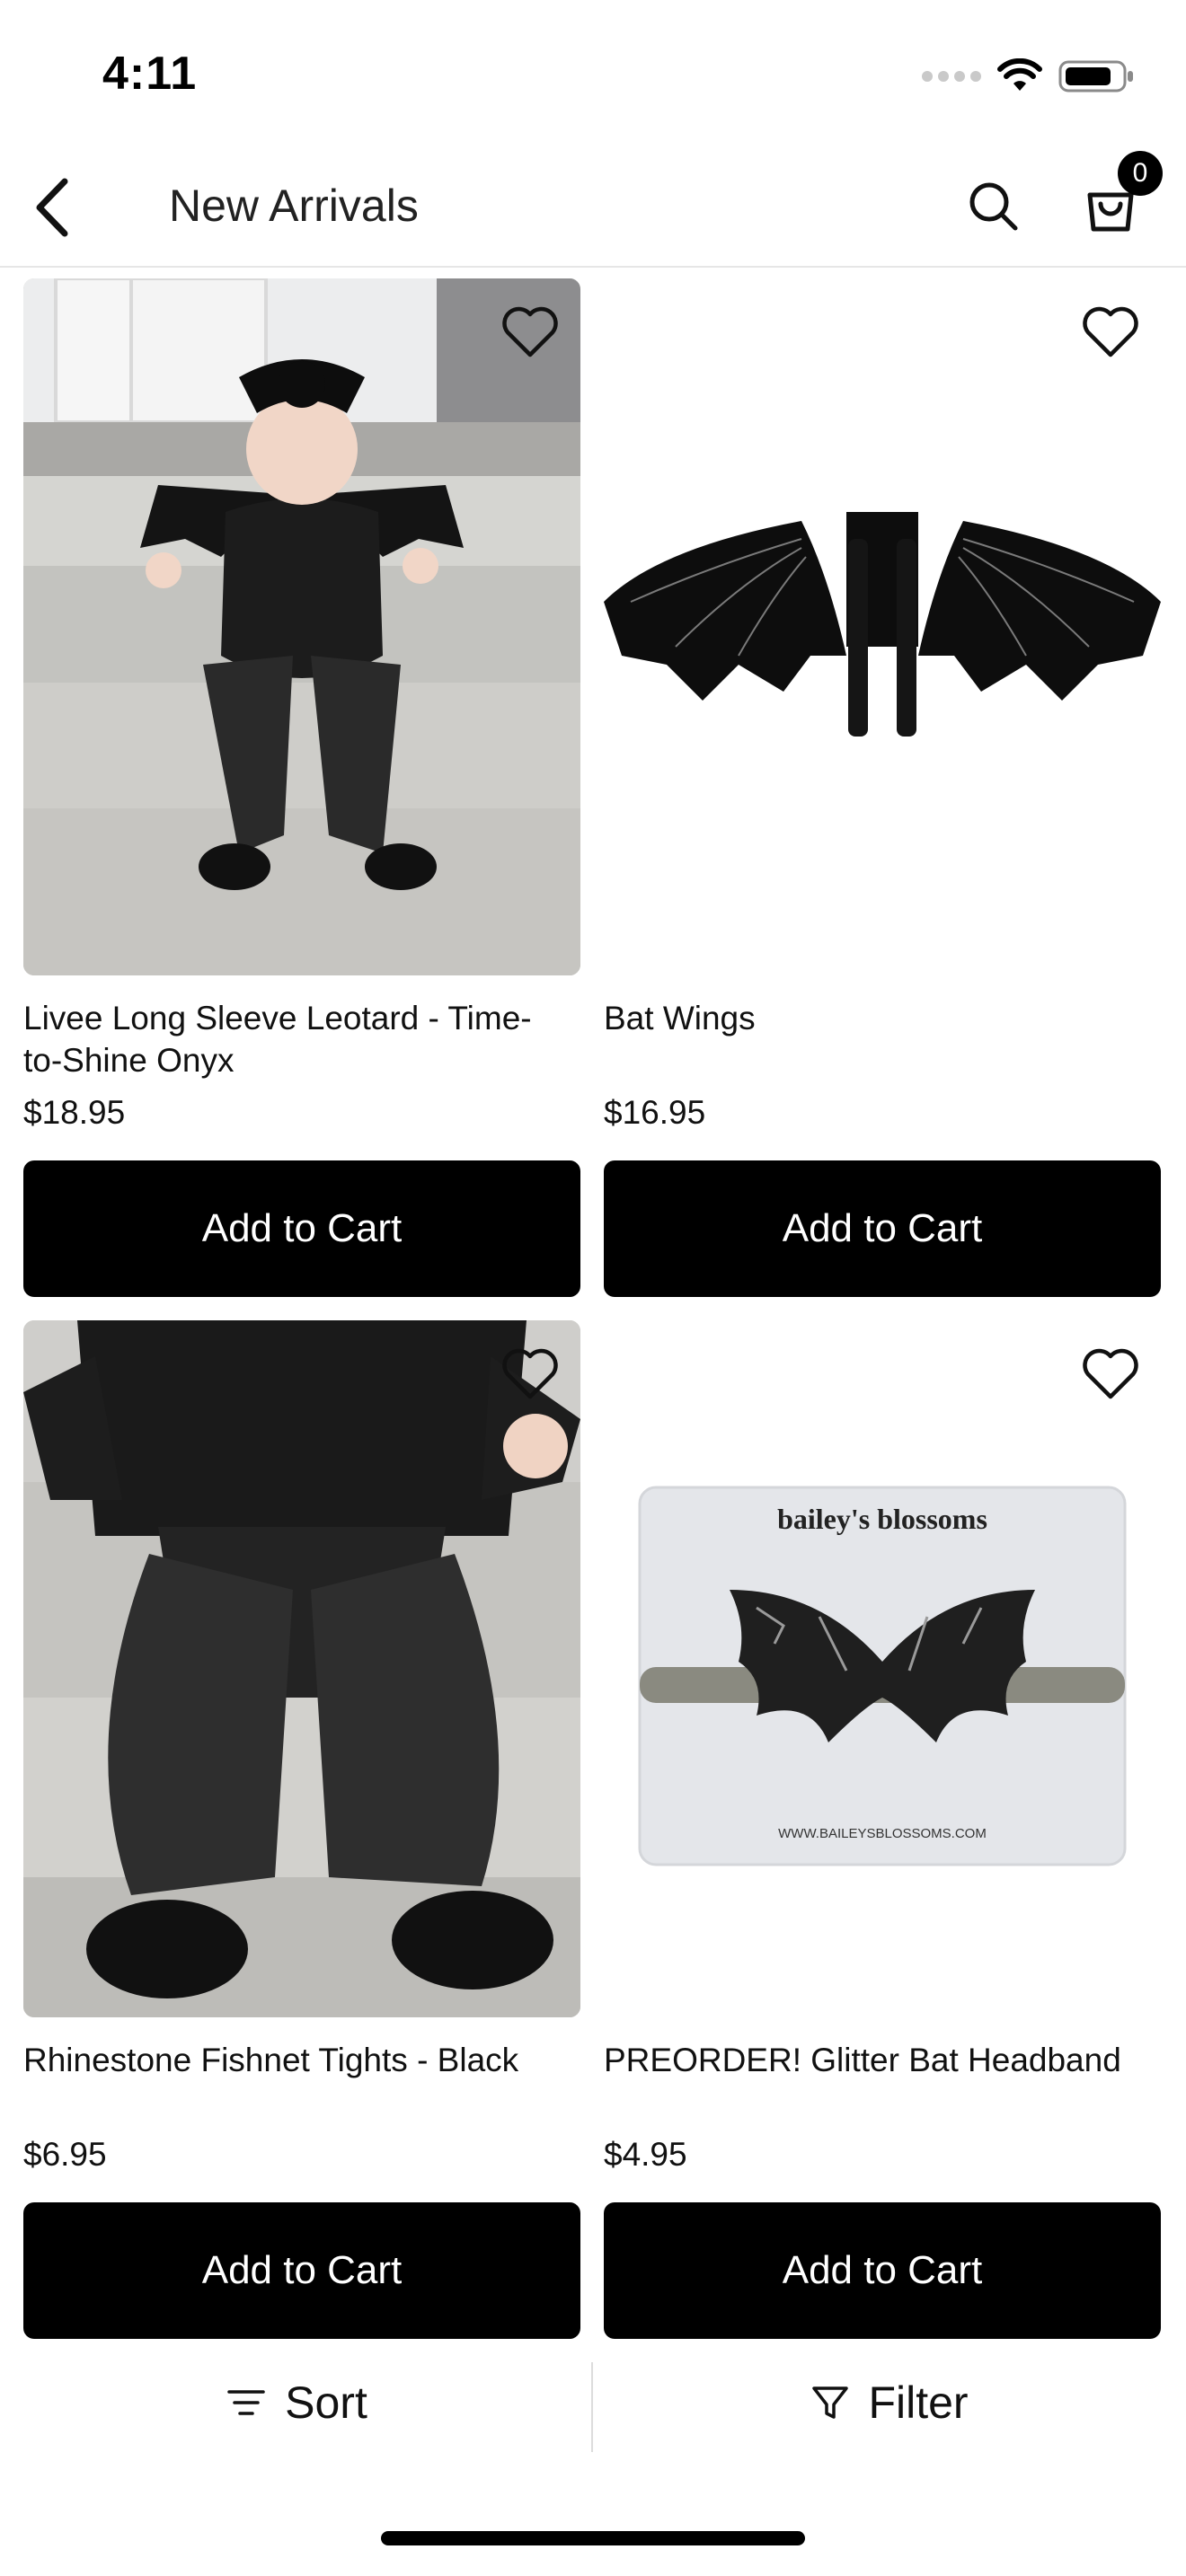  What do you see at coordinates (655, 1112) in the screenshot?
I see `product-price: $16.95` at bounding box center [655, 1112].